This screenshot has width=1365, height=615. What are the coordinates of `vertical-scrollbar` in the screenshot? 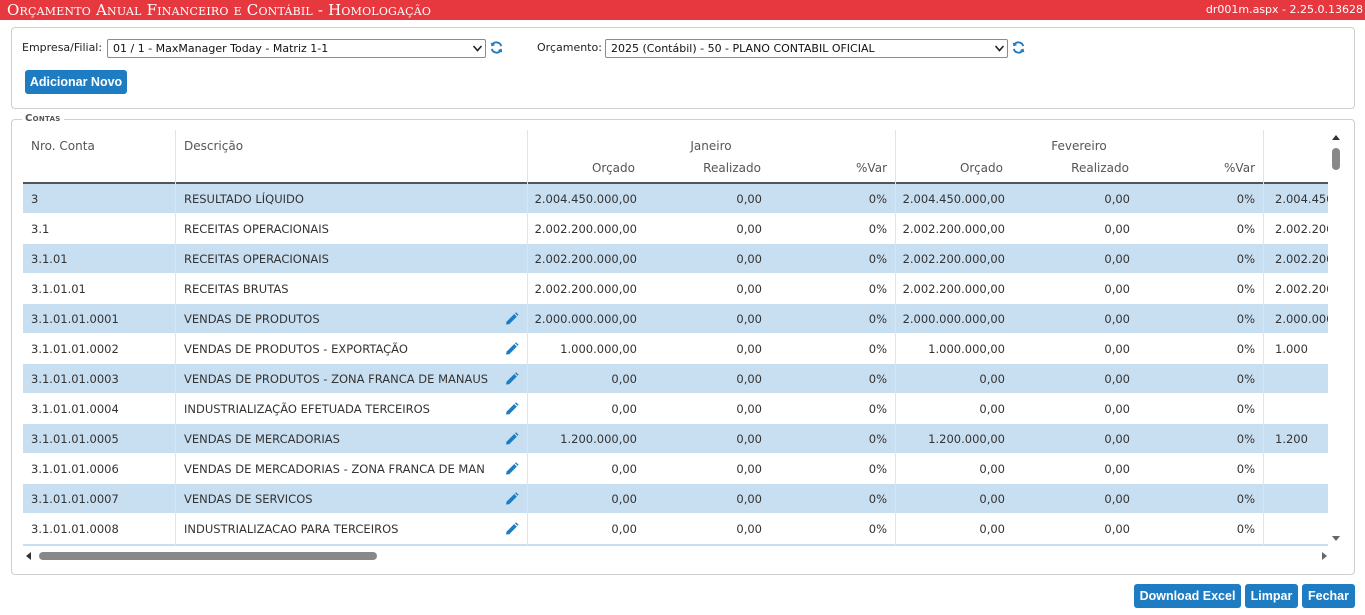 It's located at (1336, 338).